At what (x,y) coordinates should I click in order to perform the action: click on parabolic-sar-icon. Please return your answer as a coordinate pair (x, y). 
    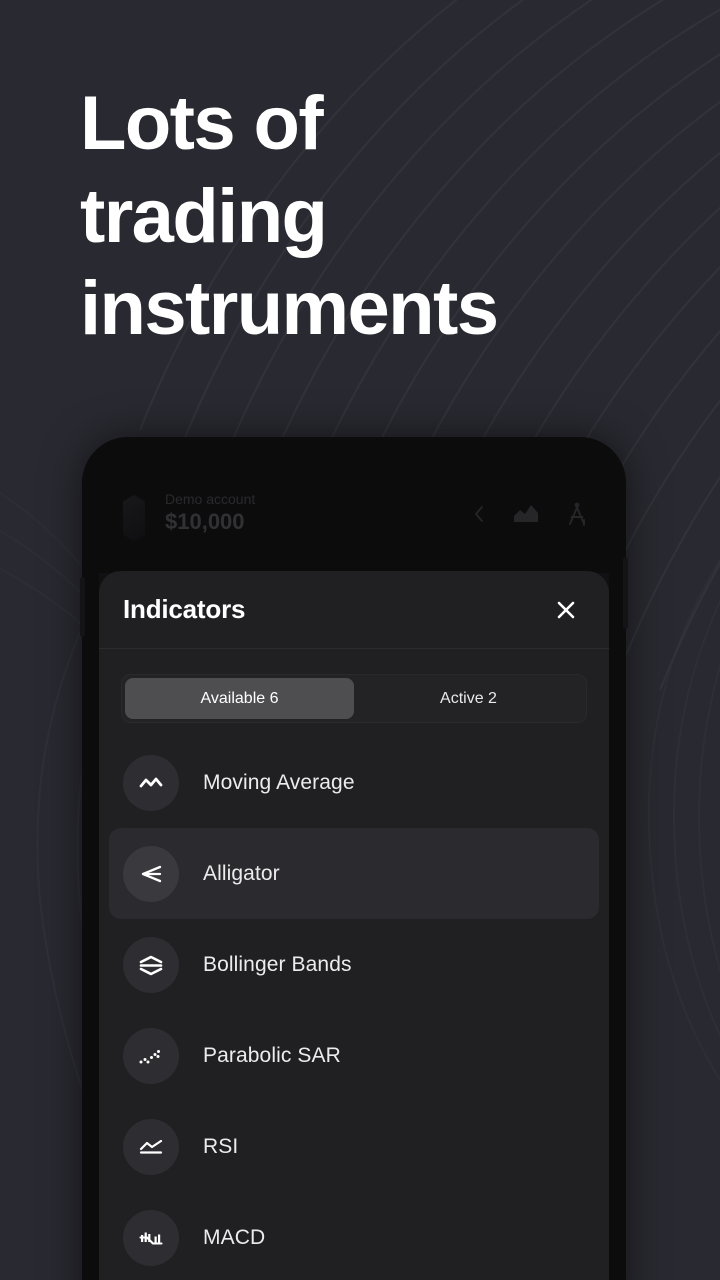
    Looking at the image, I should click on (151, 1055).